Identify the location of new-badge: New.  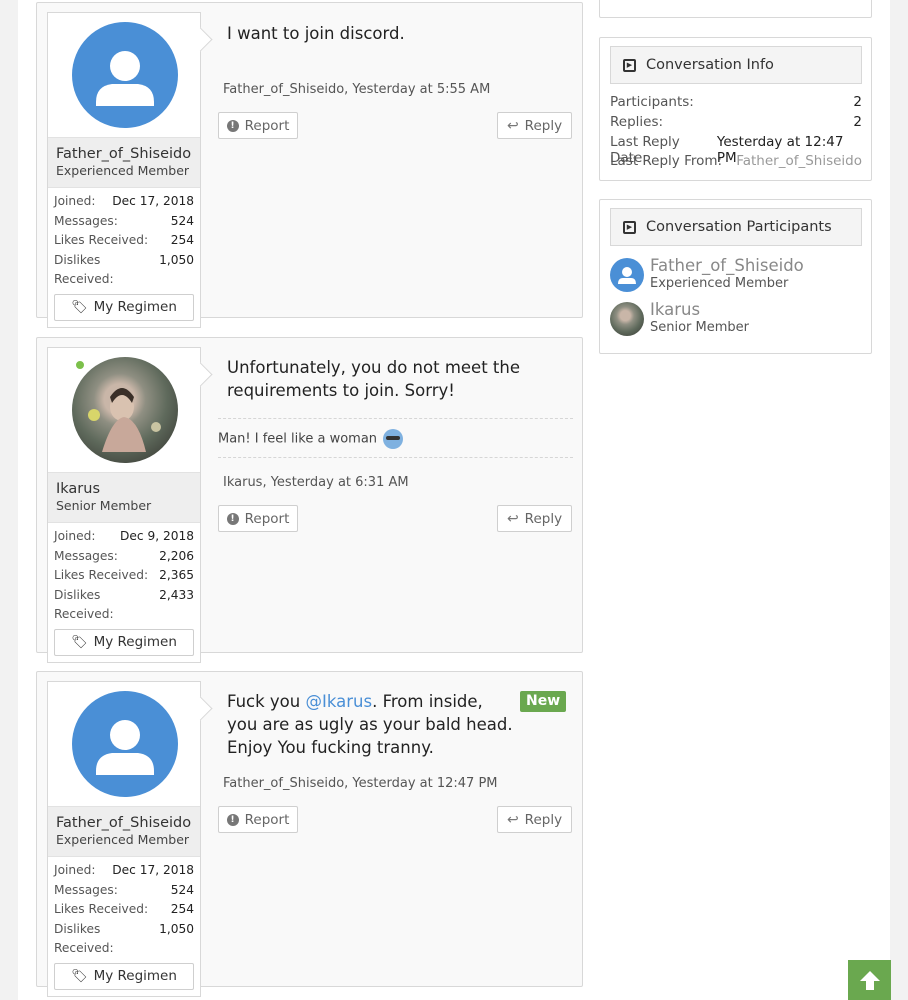
(543, 701).